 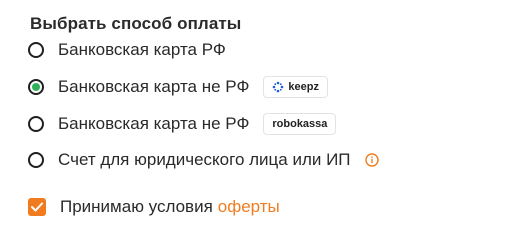 What do you see at coordinates (36, 87) in the screenshot?
I see `radio-button-selected` at bounding box center [36, 87].